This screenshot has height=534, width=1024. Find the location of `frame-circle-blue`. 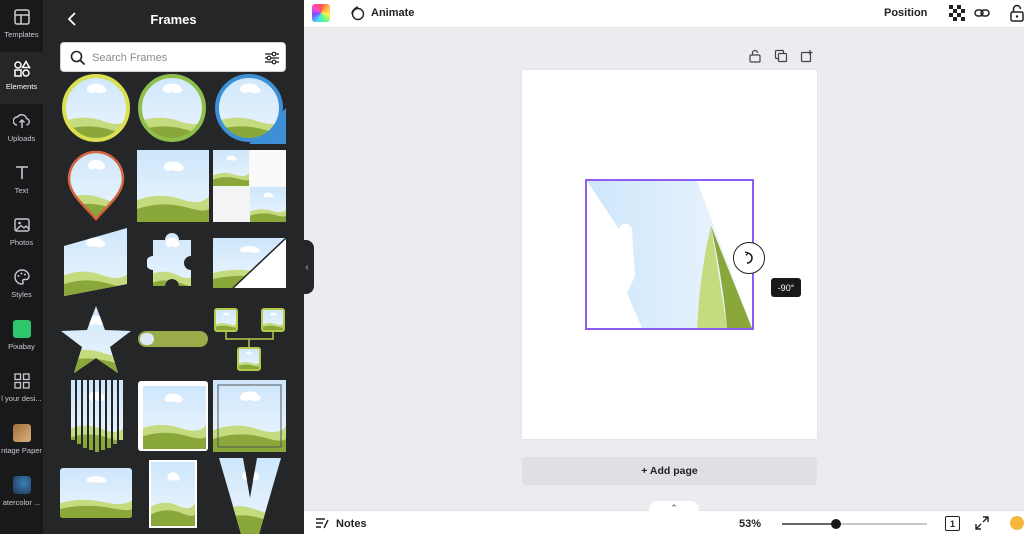

frame-circle-blue is located at coordinates (249, 108).